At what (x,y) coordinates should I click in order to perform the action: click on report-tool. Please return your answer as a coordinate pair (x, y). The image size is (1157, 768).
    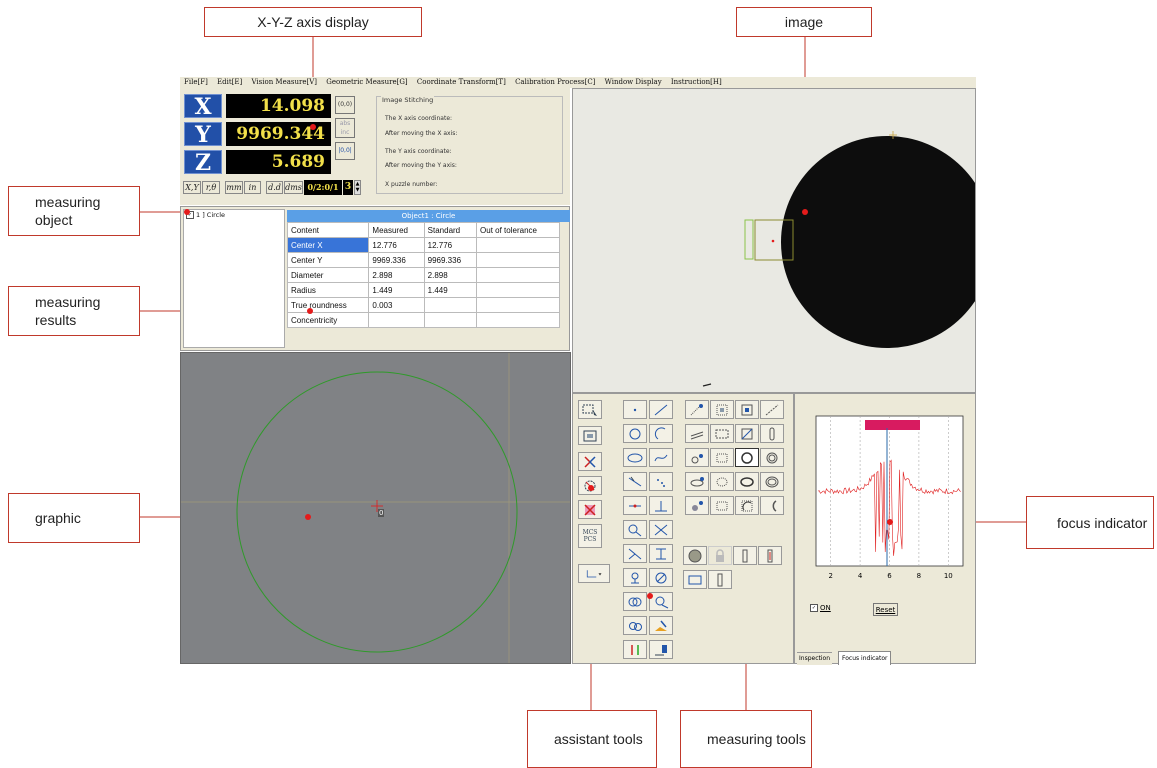
    Looking at the image, I should click on (661, 649).